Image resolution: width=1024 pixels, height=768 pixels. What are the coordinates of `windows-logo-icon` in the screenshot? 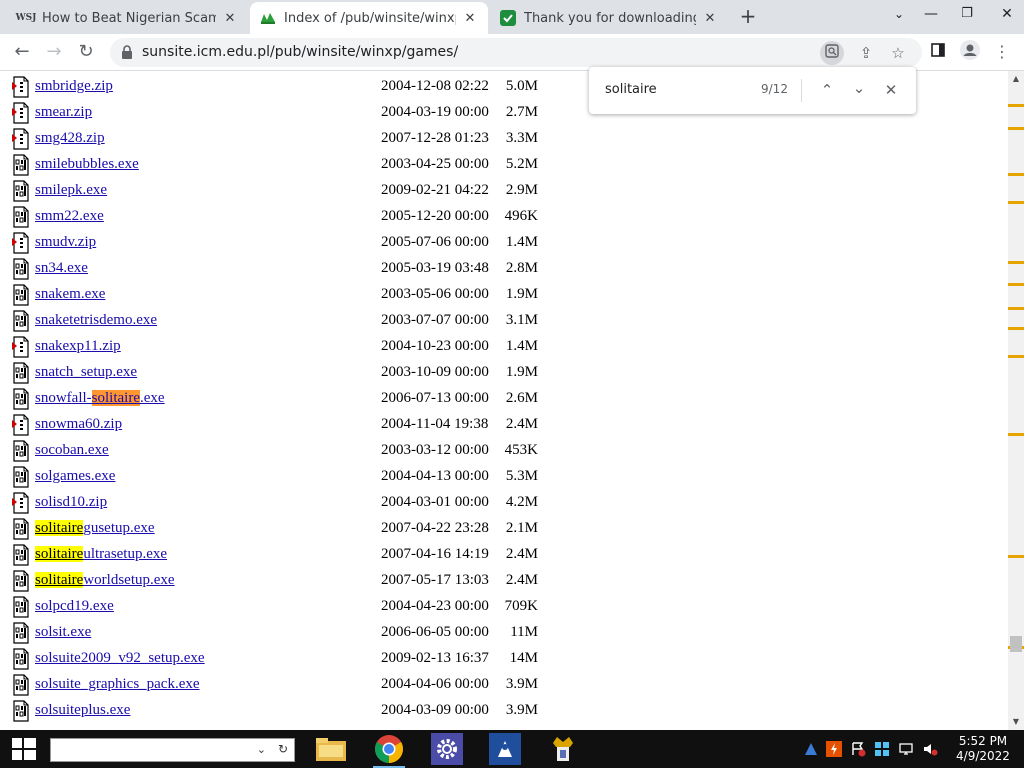 It's located at (24, 749).